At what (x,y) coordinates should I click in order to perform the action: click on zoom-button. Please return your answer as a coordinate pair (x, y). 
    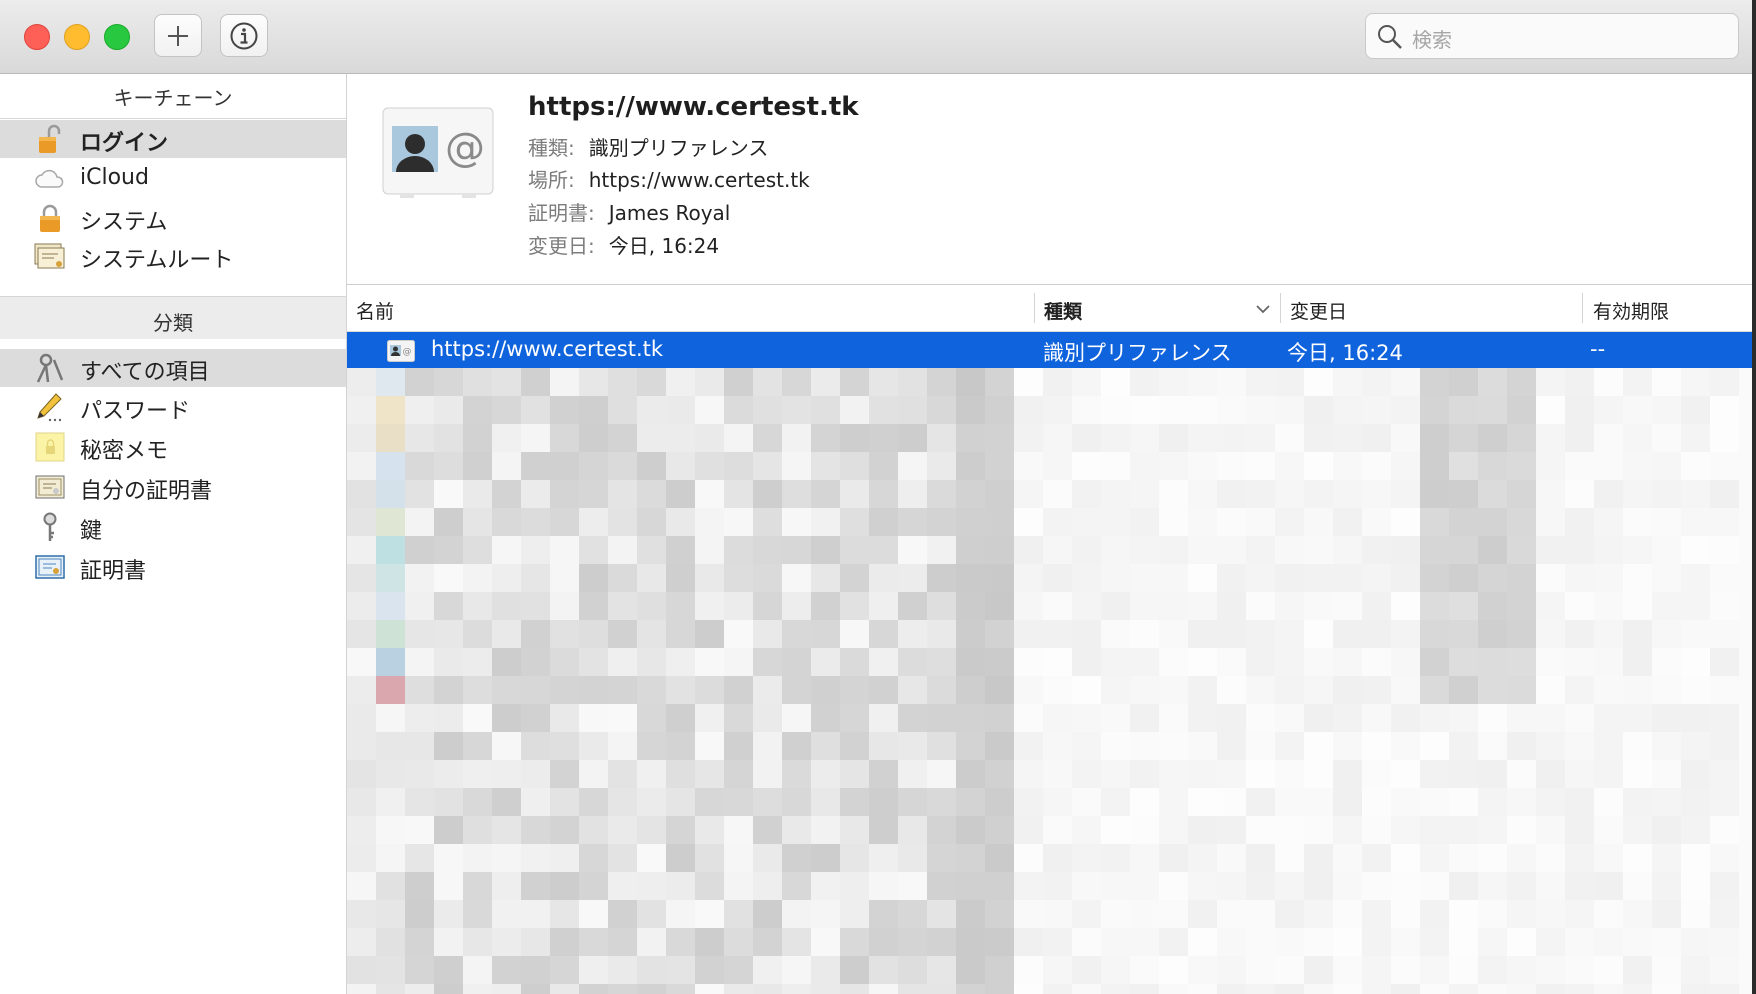
    Looking at the image, I should click on (117, 37).